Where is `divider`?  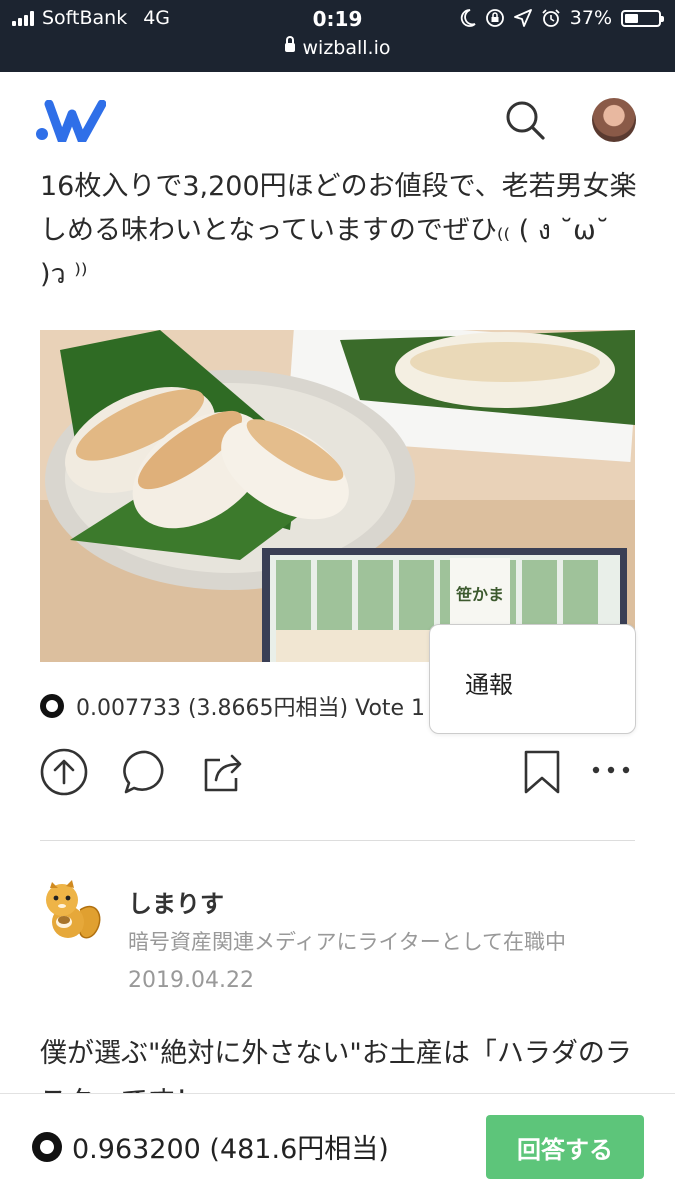 divider is located at coordinates (337, 840).